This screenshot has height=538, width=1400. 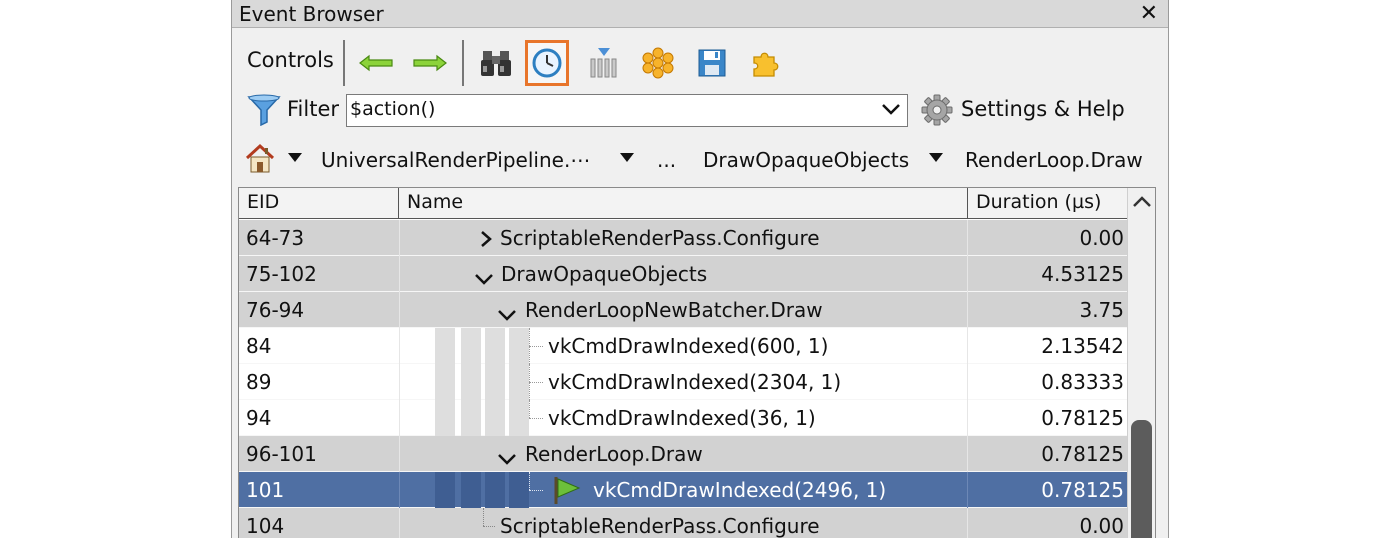 I want to click on name-cell: vkCmdDrawIndexed(2496, 1), so click(x=740, y=490).